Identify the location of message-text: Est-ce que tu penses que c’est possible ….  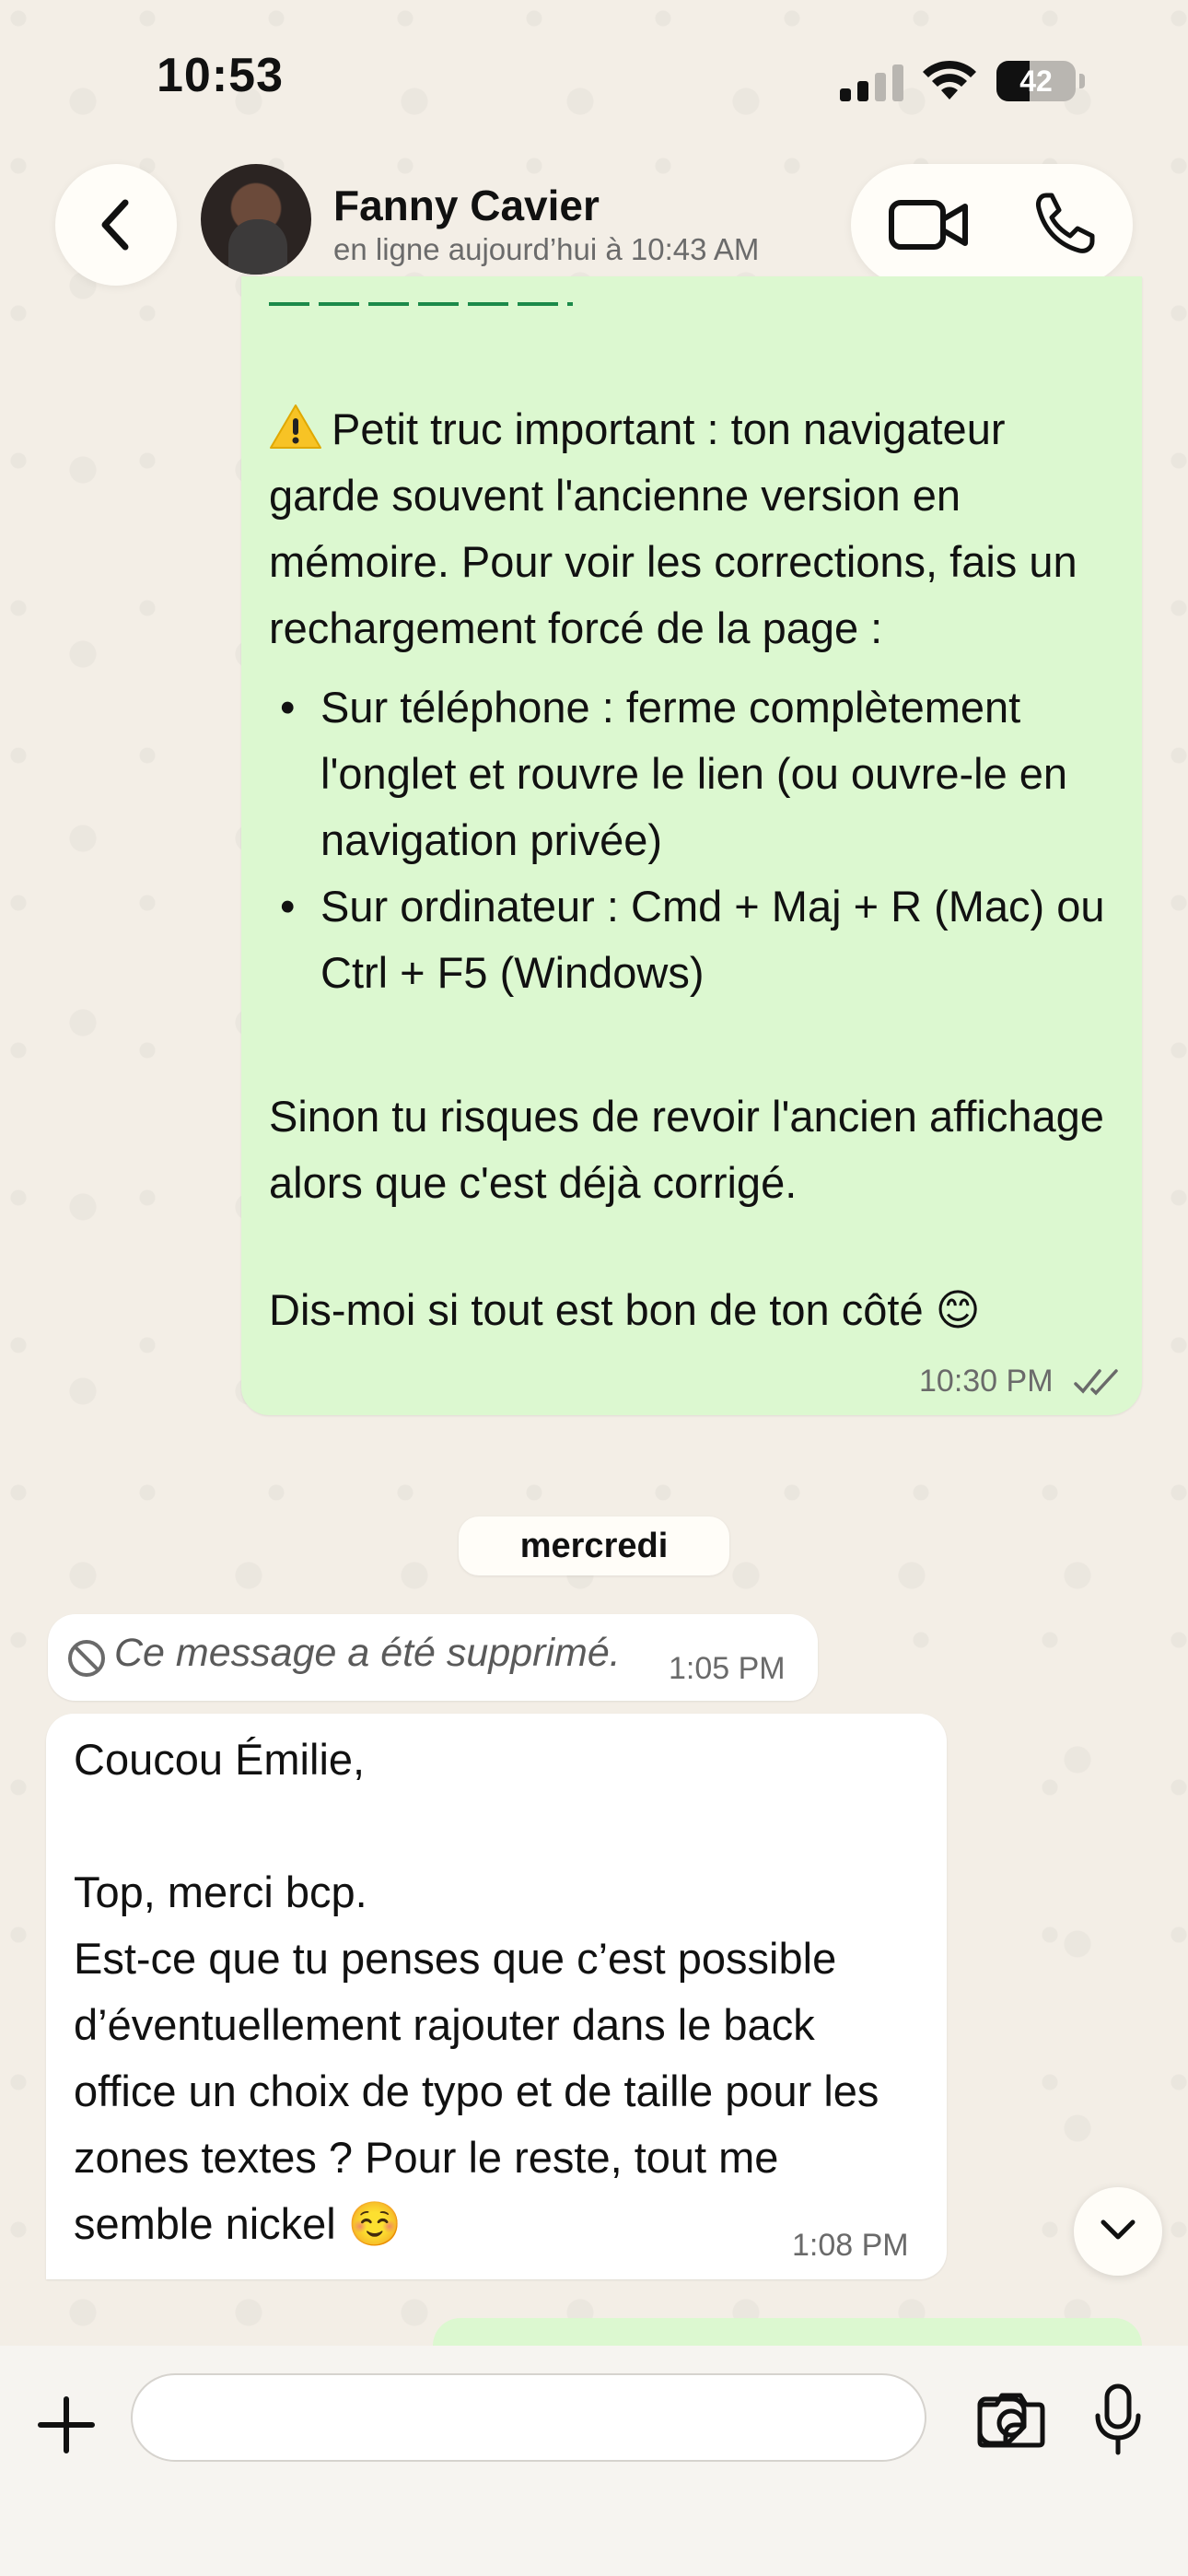
(476, 2091).